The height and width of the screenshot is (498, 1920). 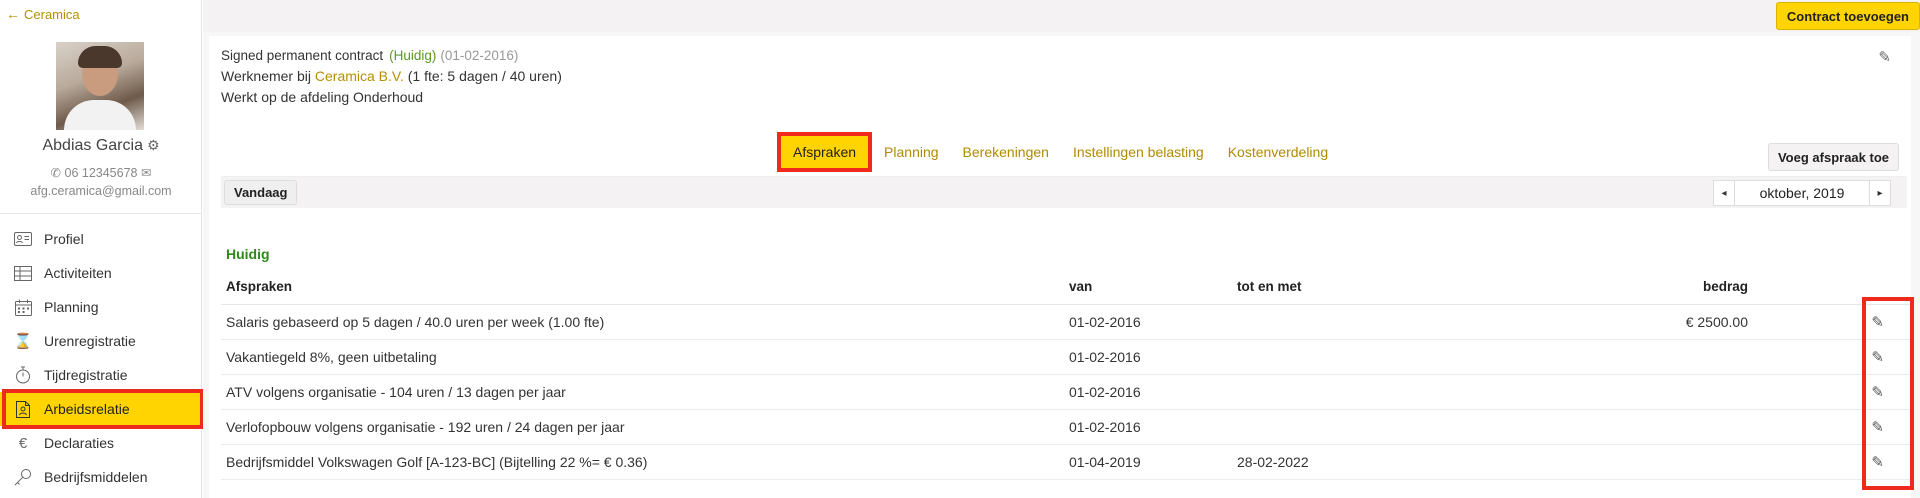 I want to click on gear-icon: ⚙, so click(x=153, y=145).